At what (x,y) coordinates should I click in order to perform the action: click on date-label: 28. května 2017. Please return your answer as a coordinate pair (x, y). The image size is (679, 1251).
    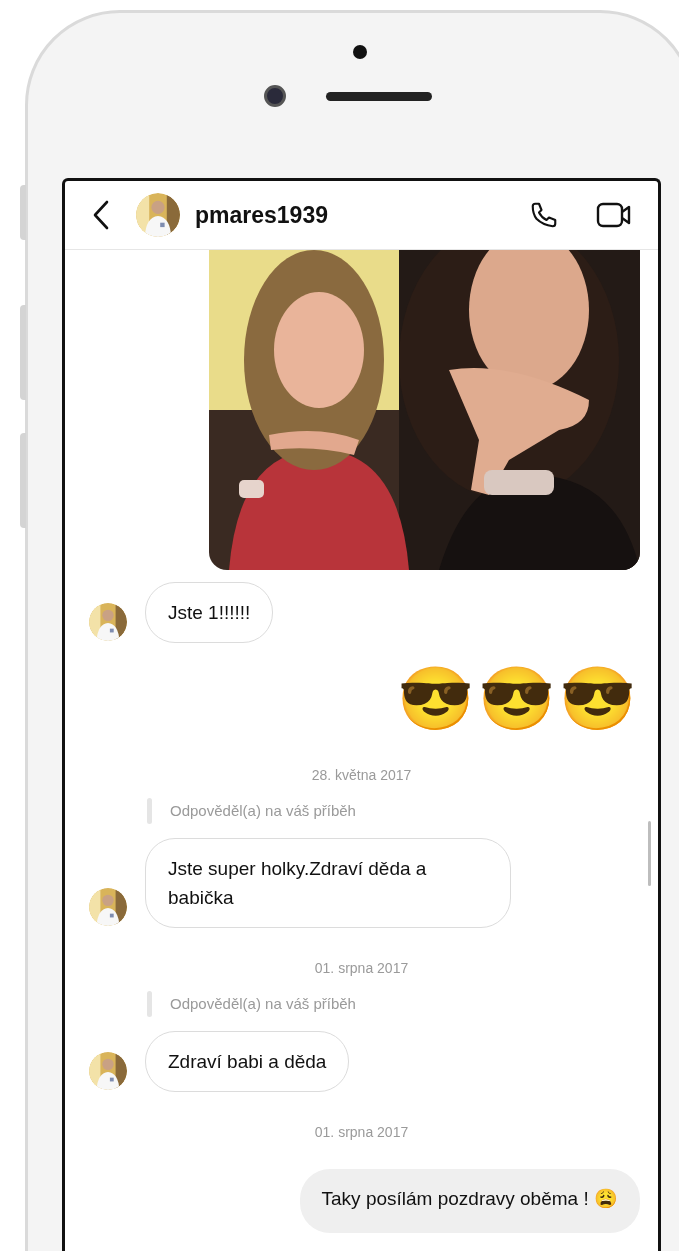
    Looking at the image, I should click on (361, 775).